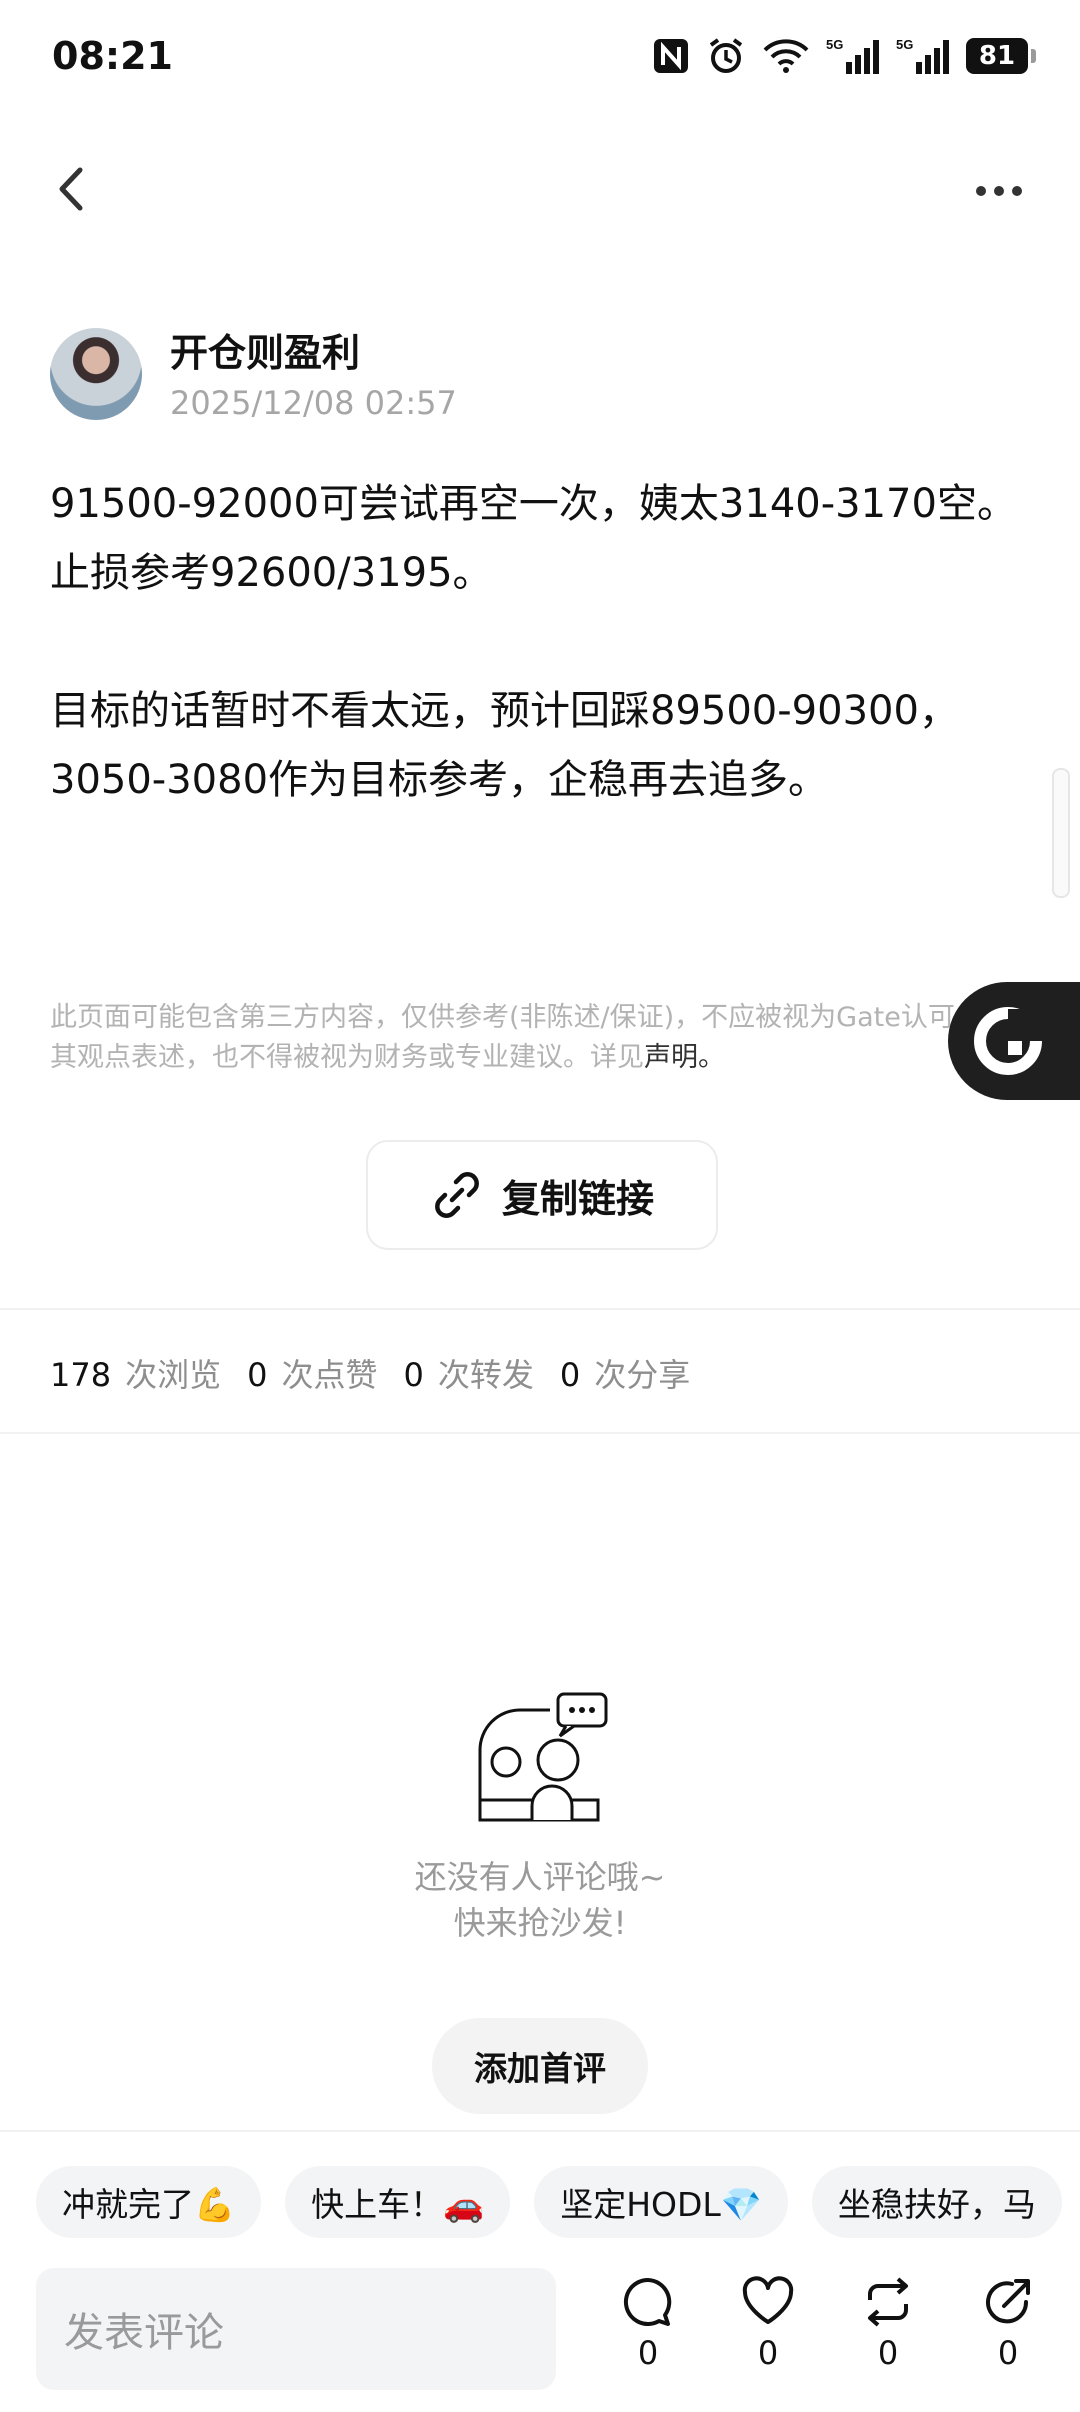  I want to click on quick-reply-chip: 快上车！🚗, so click(398, 2202).